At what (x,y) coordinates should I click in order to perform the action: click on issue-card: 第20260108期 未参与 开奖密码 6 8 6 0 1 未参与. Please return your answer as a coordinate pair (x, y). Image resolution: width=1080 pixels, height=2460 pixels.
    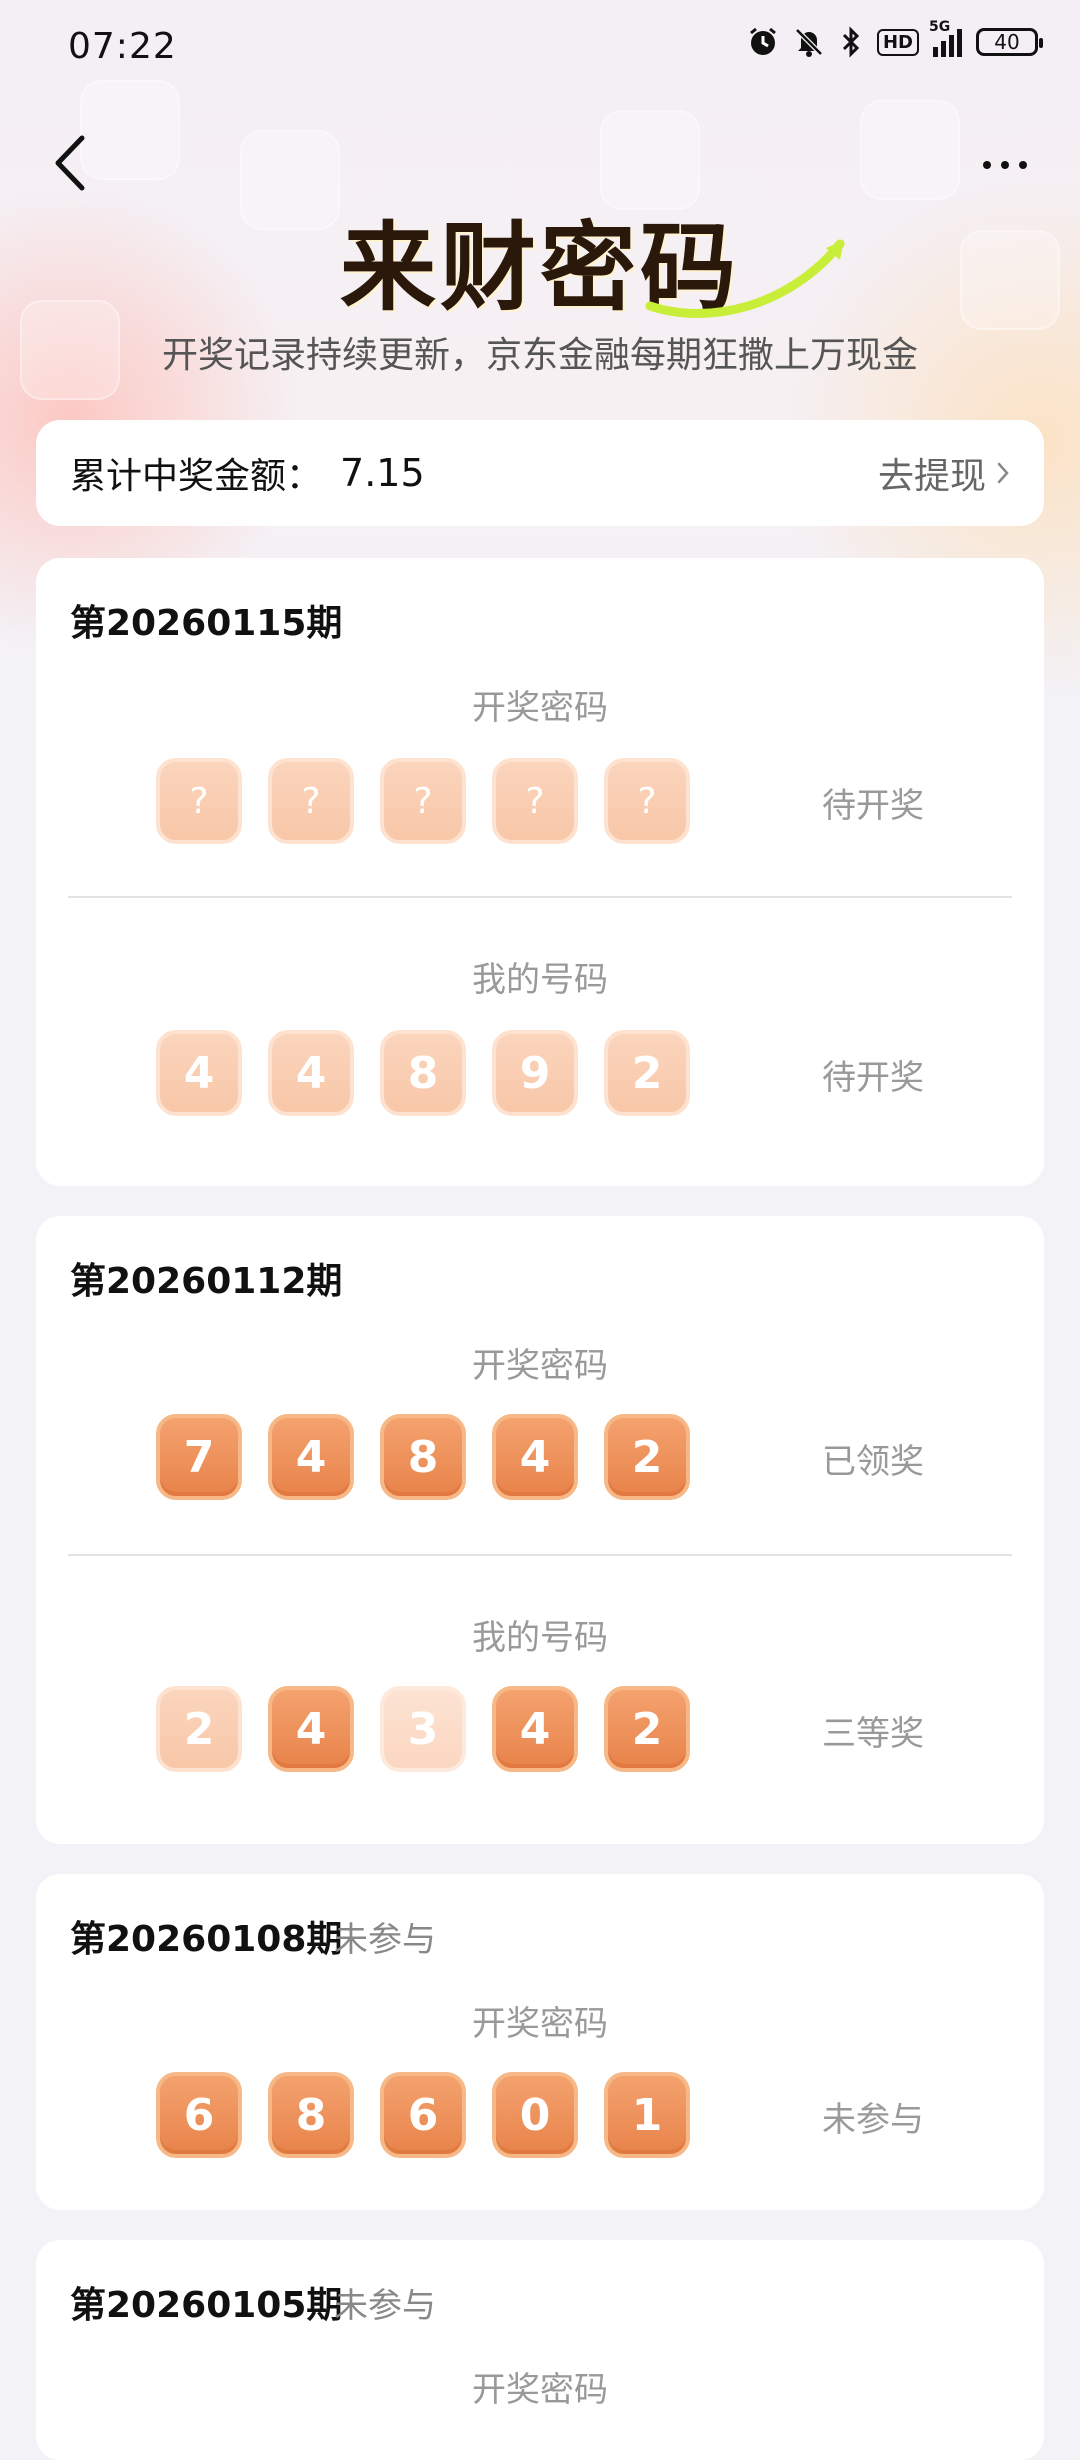
    Looking at the image, I should click on (540, 2042).